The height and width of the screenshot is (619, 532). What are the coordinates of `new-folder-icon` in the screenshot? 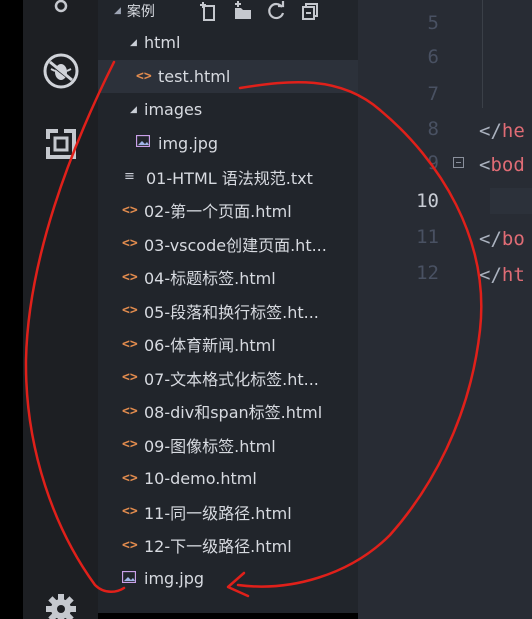 It's located at (244, 11).